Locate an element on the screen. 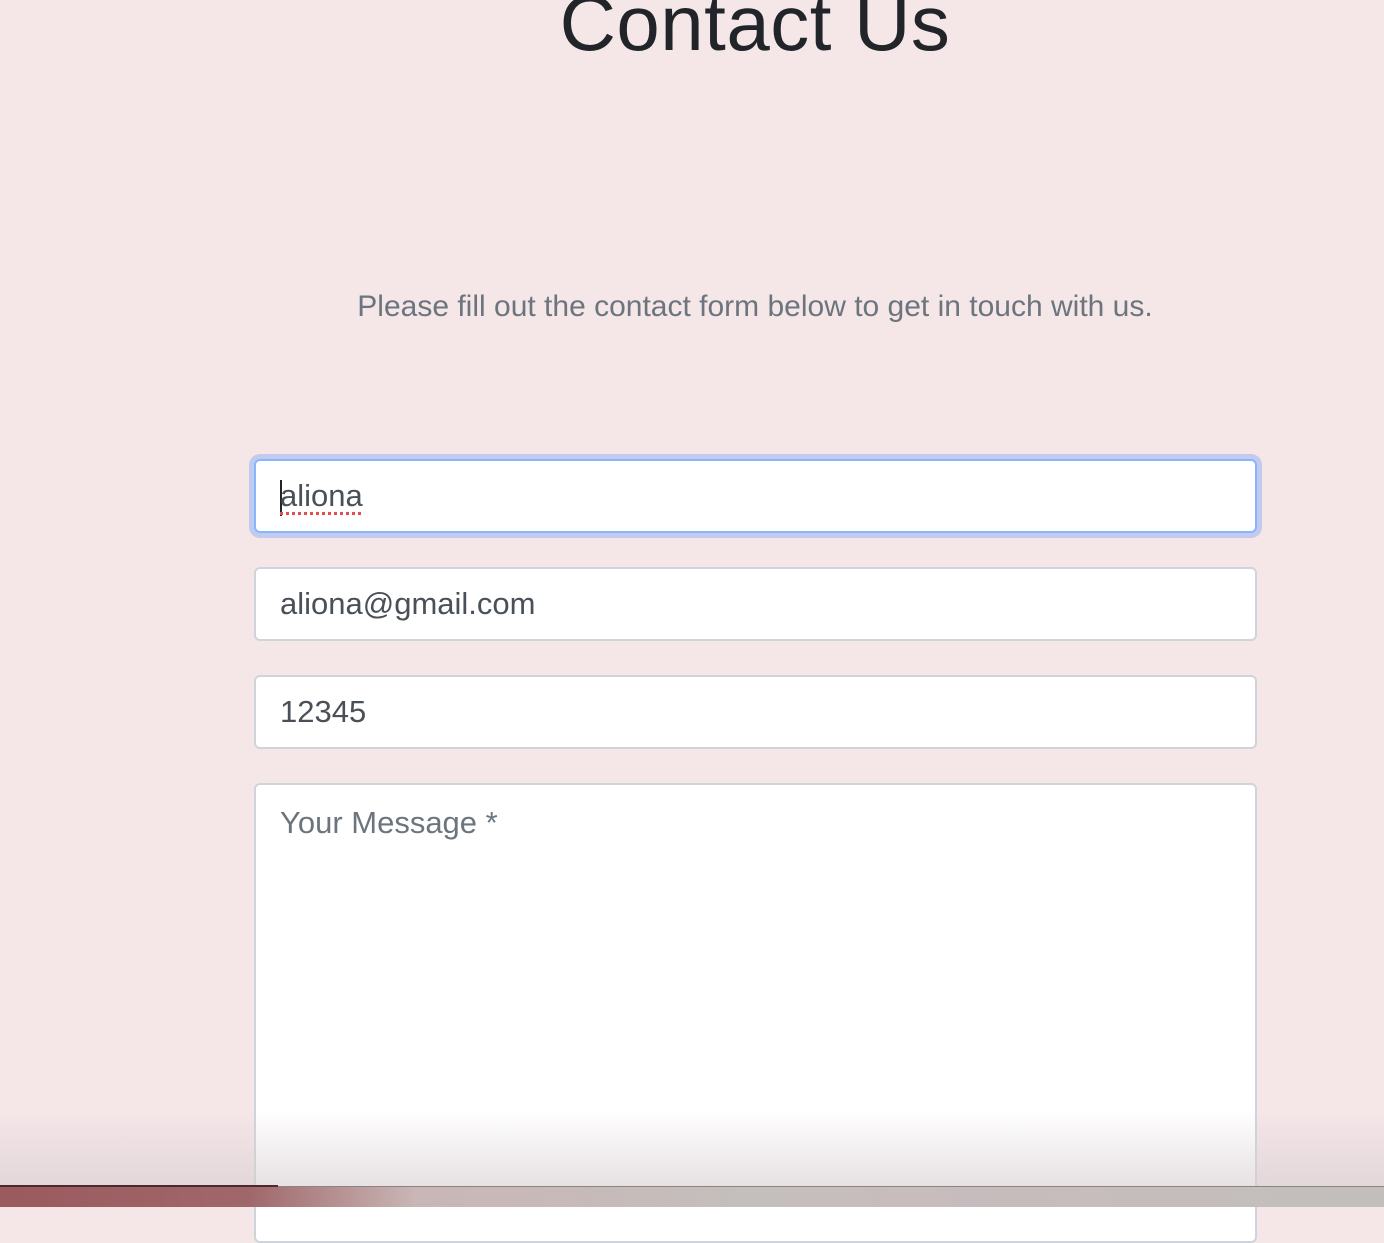  dock-strip is located at coordinates (692, 1196).